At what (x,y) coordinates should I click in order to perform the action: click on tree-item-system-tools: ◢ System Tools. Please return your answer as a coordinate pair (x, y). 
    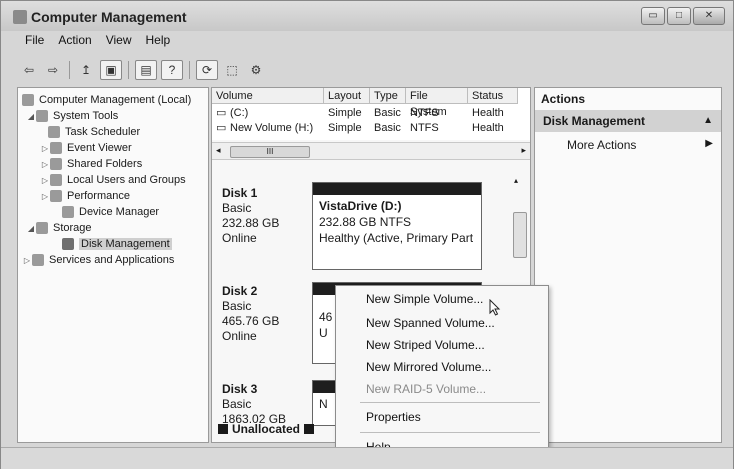
    Looking at the image, I should click on (72, 116).